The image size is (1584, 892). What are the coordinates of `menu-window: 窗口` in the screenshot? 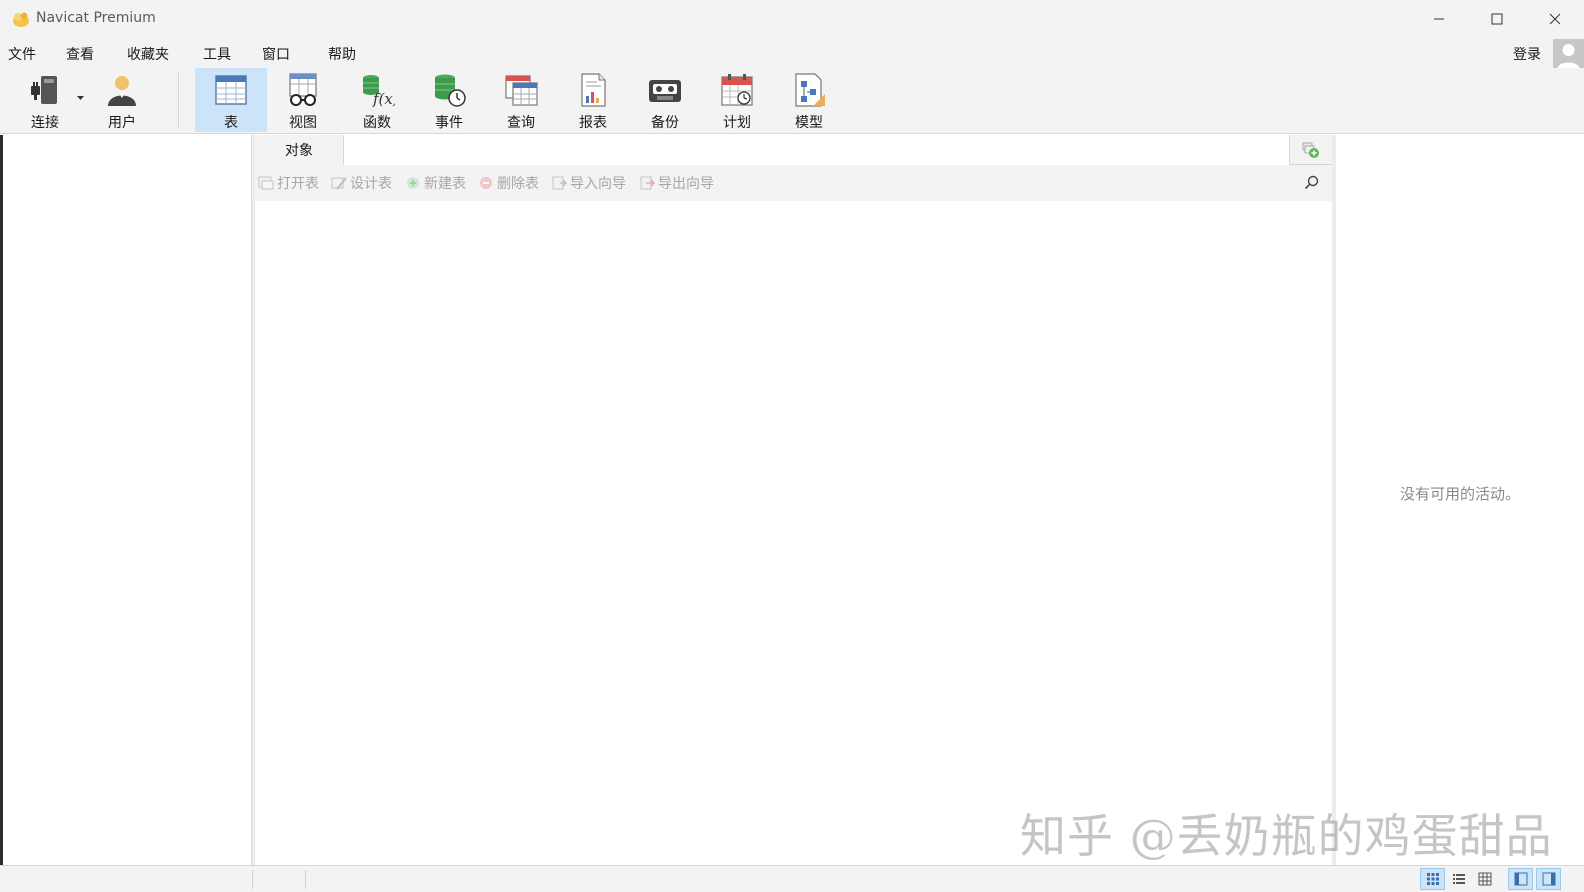 It's located at (276, 54).